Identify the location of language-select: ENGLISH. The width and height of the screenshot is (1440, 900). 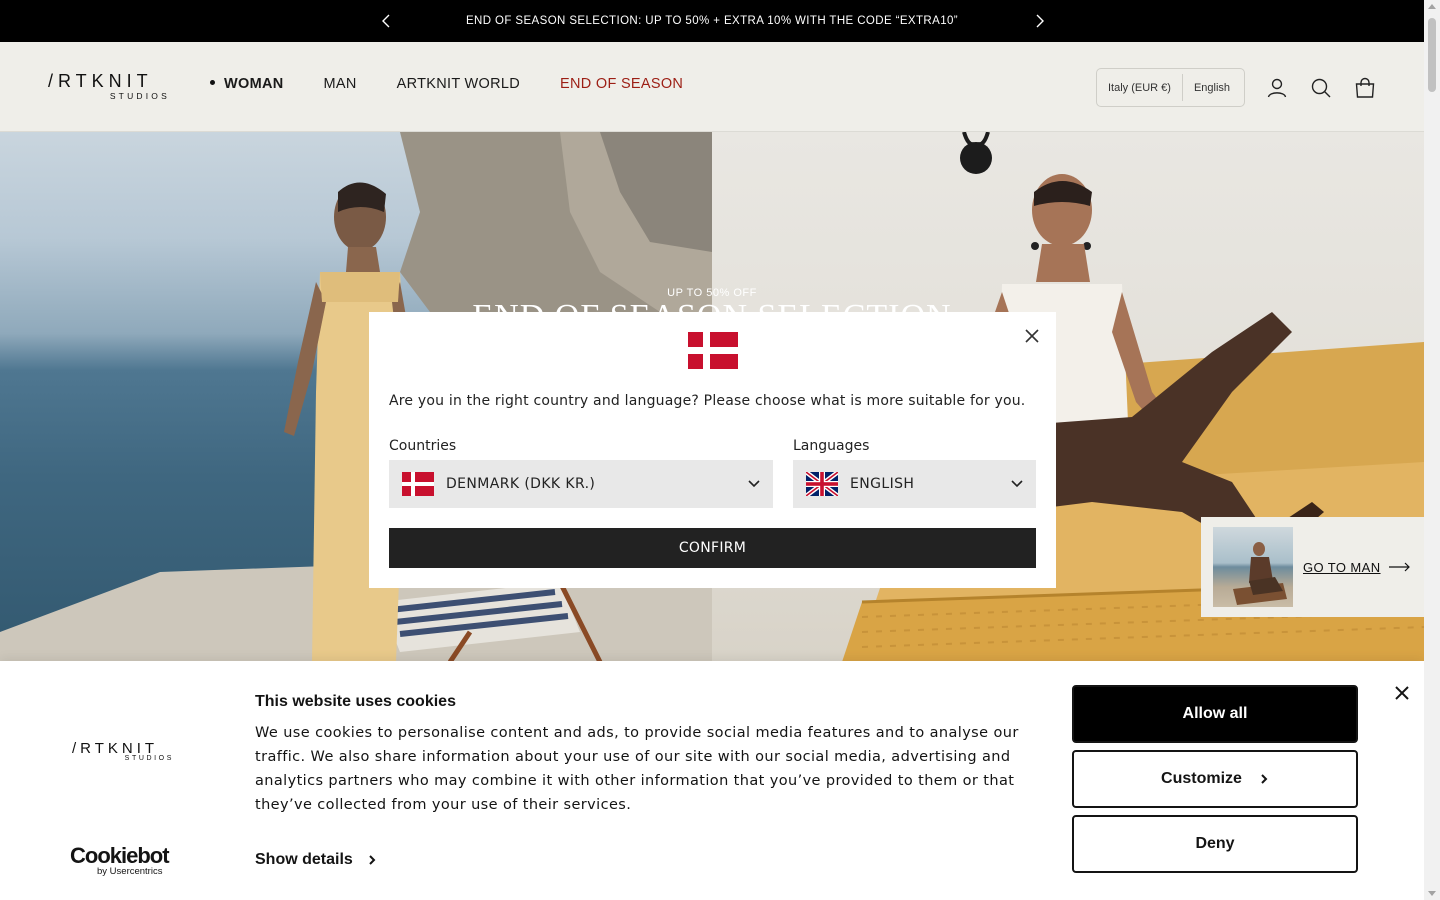
(914, 484).